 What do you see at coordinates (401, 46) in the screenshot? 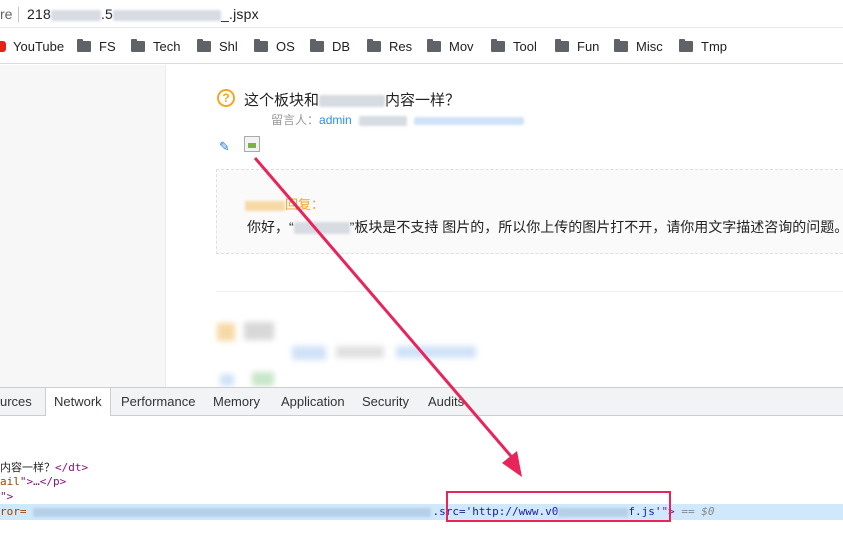
I see `bookmark-label: Res` at bounding box center [401, 46].